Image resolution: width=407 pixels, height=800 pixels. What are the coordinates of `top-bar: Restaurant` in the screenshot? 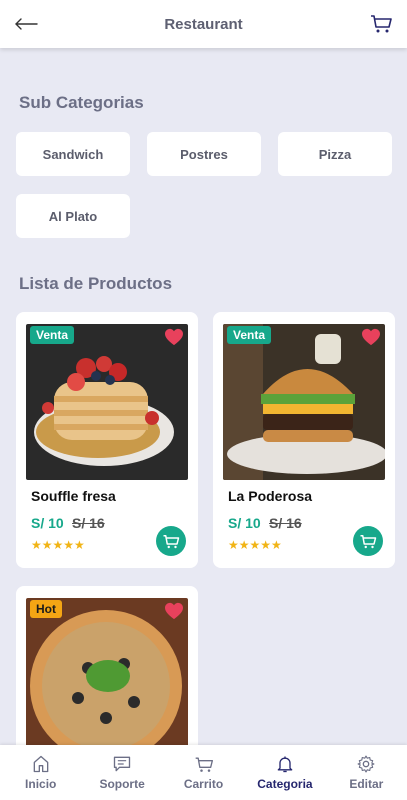 It's located at (203, 24).